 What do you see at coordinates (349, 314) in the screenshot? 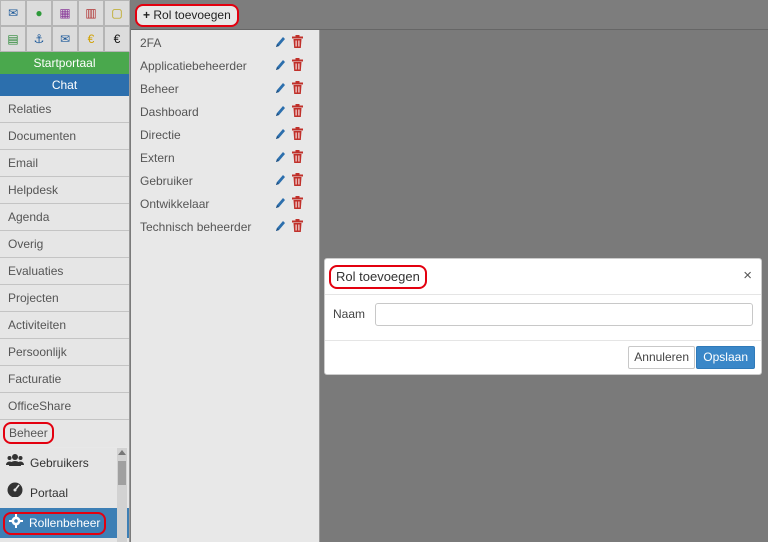
I see `name-label: Naam` at bounding box center [349, 314].